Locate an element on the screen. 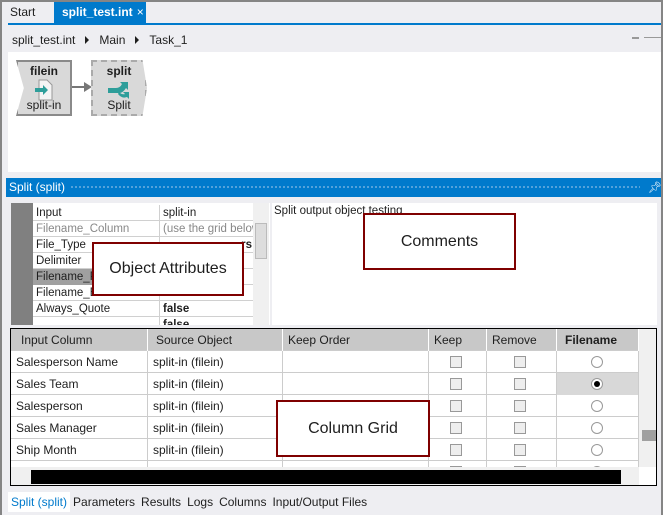 The image size is (663, 515). attribute-name: Filename_Column is located at coordinates (96, 229).